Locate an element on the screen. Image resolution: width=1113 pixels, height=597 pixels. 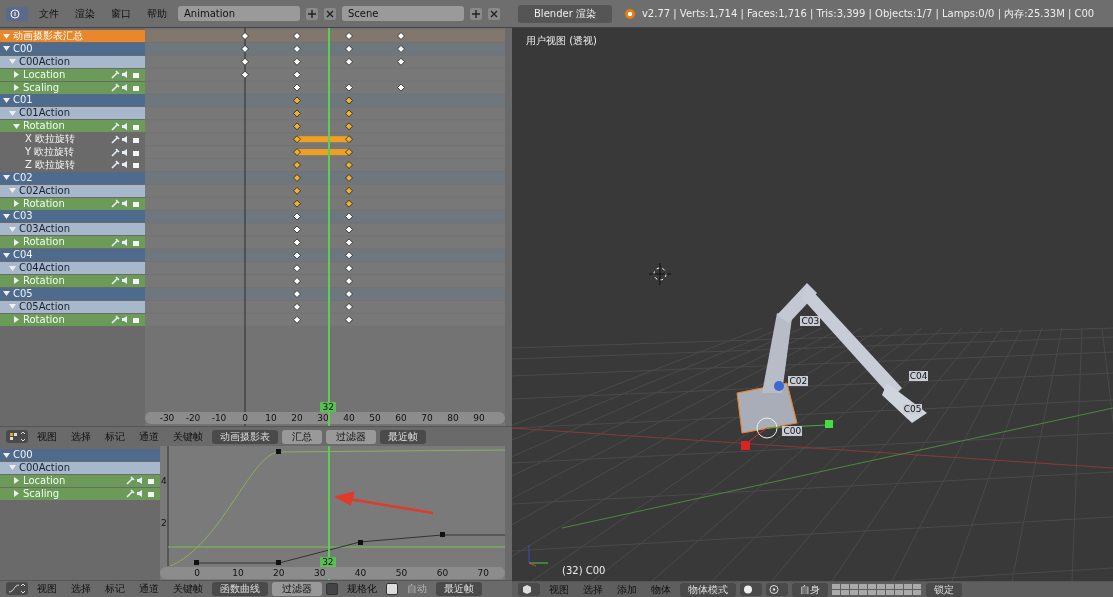
channel-row: C04Action is located at coordinates (72, 268).